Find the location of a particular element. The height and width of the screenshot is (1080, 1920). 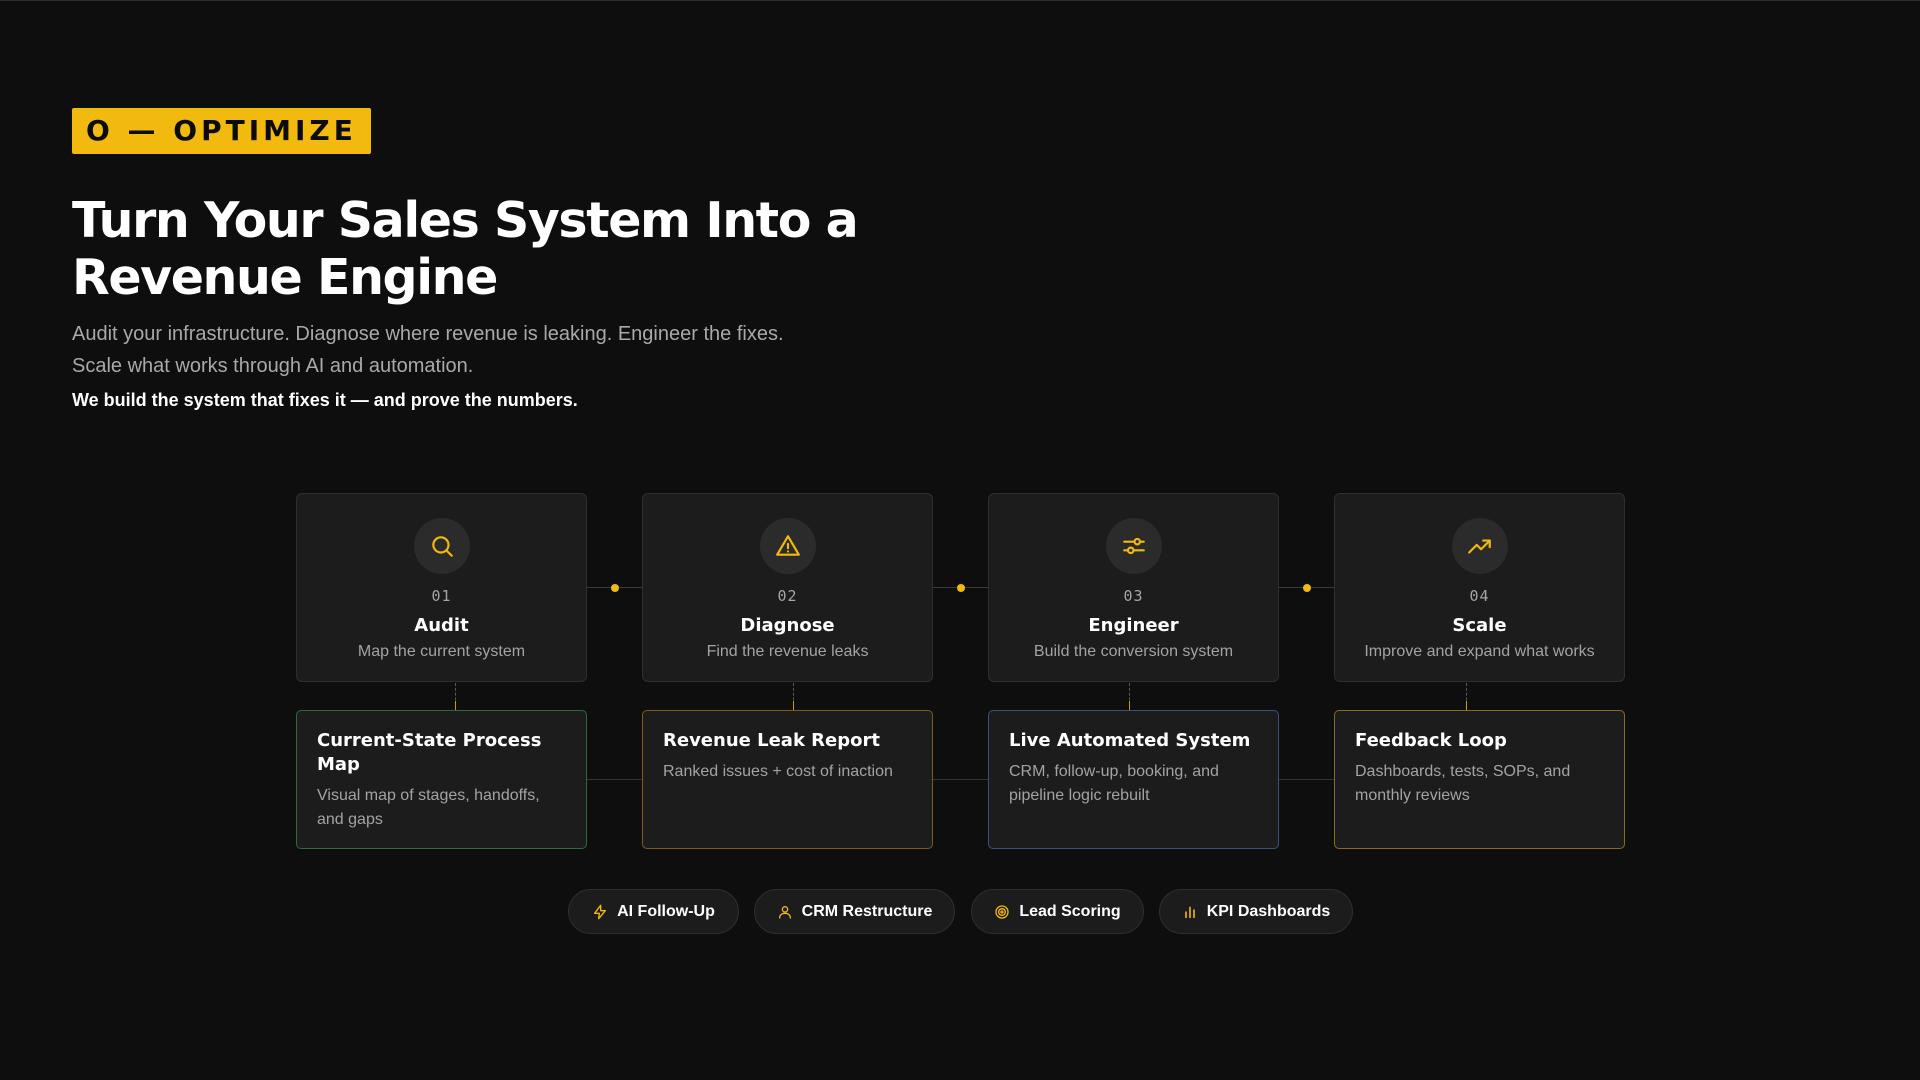

trending-up-icon is located at coordinates (1479, 546).